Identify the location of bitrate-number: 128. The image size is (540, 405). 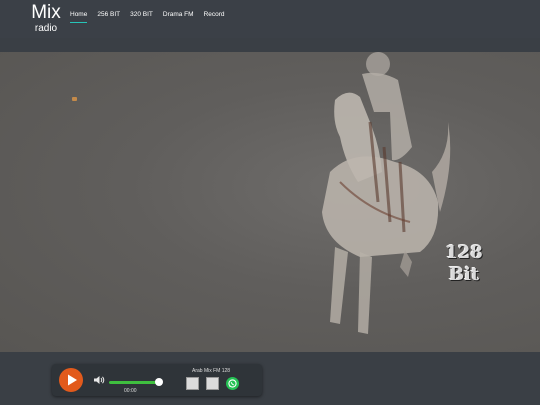
(464, 252).